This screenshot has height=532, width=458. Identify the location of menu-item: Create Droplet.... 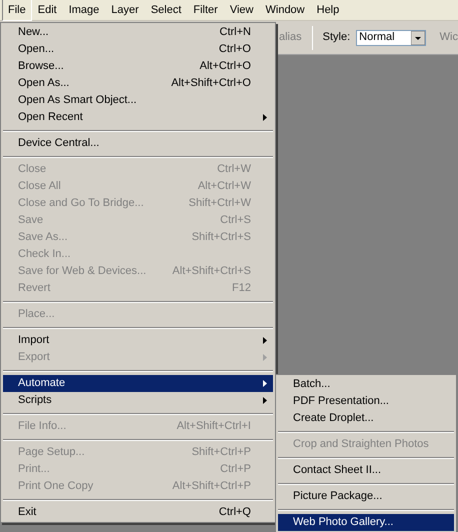
(366, 418).